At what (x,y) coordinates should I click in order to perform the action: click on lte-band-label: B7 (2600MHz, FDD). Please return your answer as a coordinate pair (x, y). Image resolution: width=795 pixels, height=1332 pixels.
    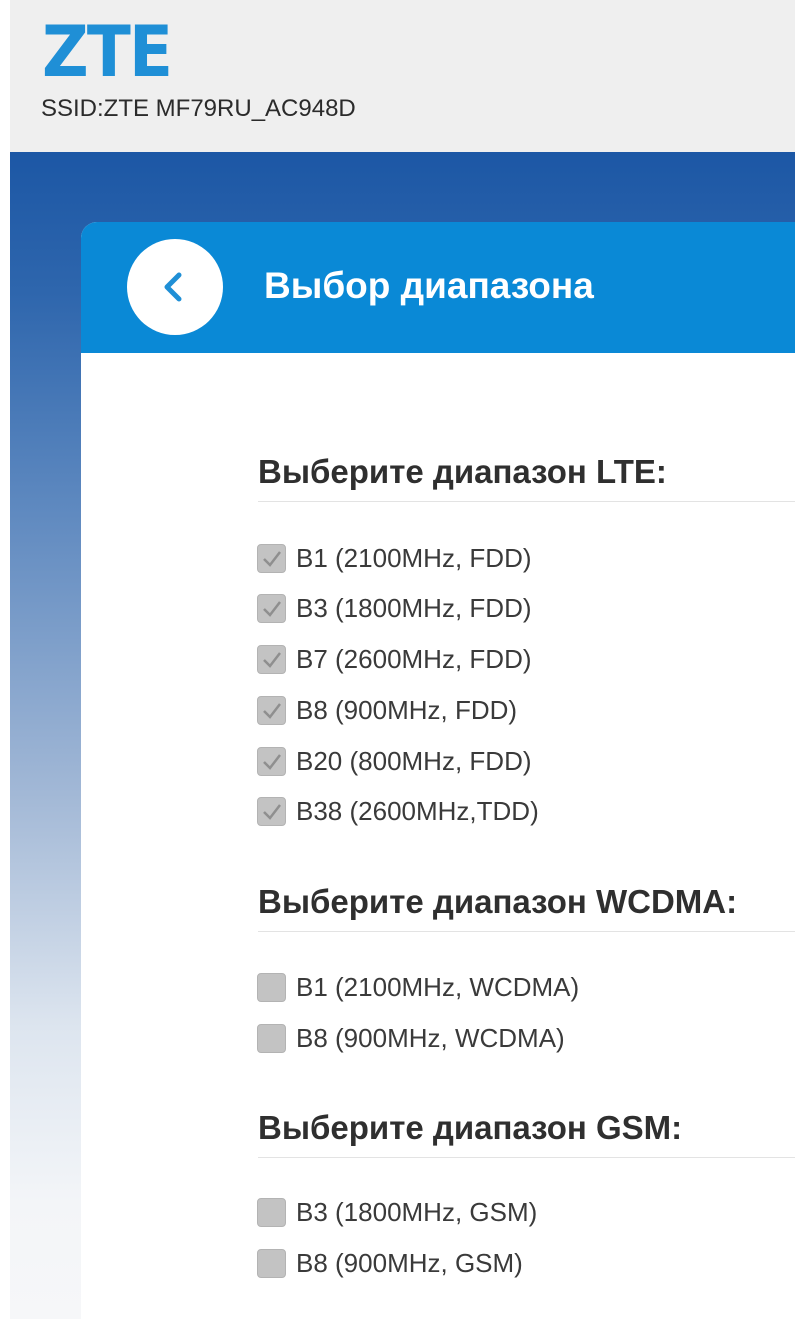
    Looking at the image, I should click on (414, 659).